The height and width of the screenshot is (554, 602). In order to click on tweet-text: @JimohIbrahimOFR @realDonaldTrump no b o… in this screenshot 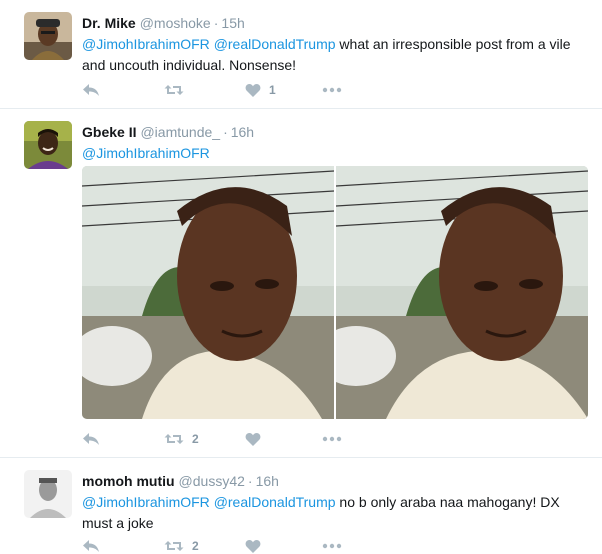, I will do `click(332, 513)`.